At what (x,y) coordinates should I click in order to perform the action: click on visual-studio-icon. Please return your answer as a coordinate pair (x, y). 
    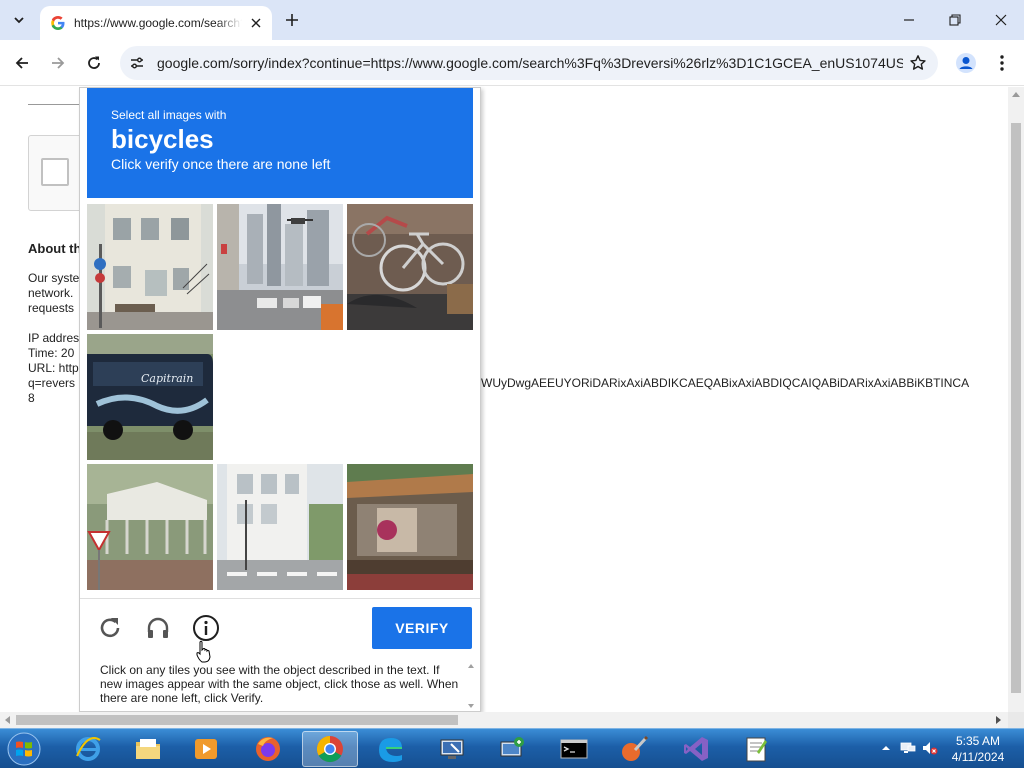
    Looking at the image, I should click on (696, 749).